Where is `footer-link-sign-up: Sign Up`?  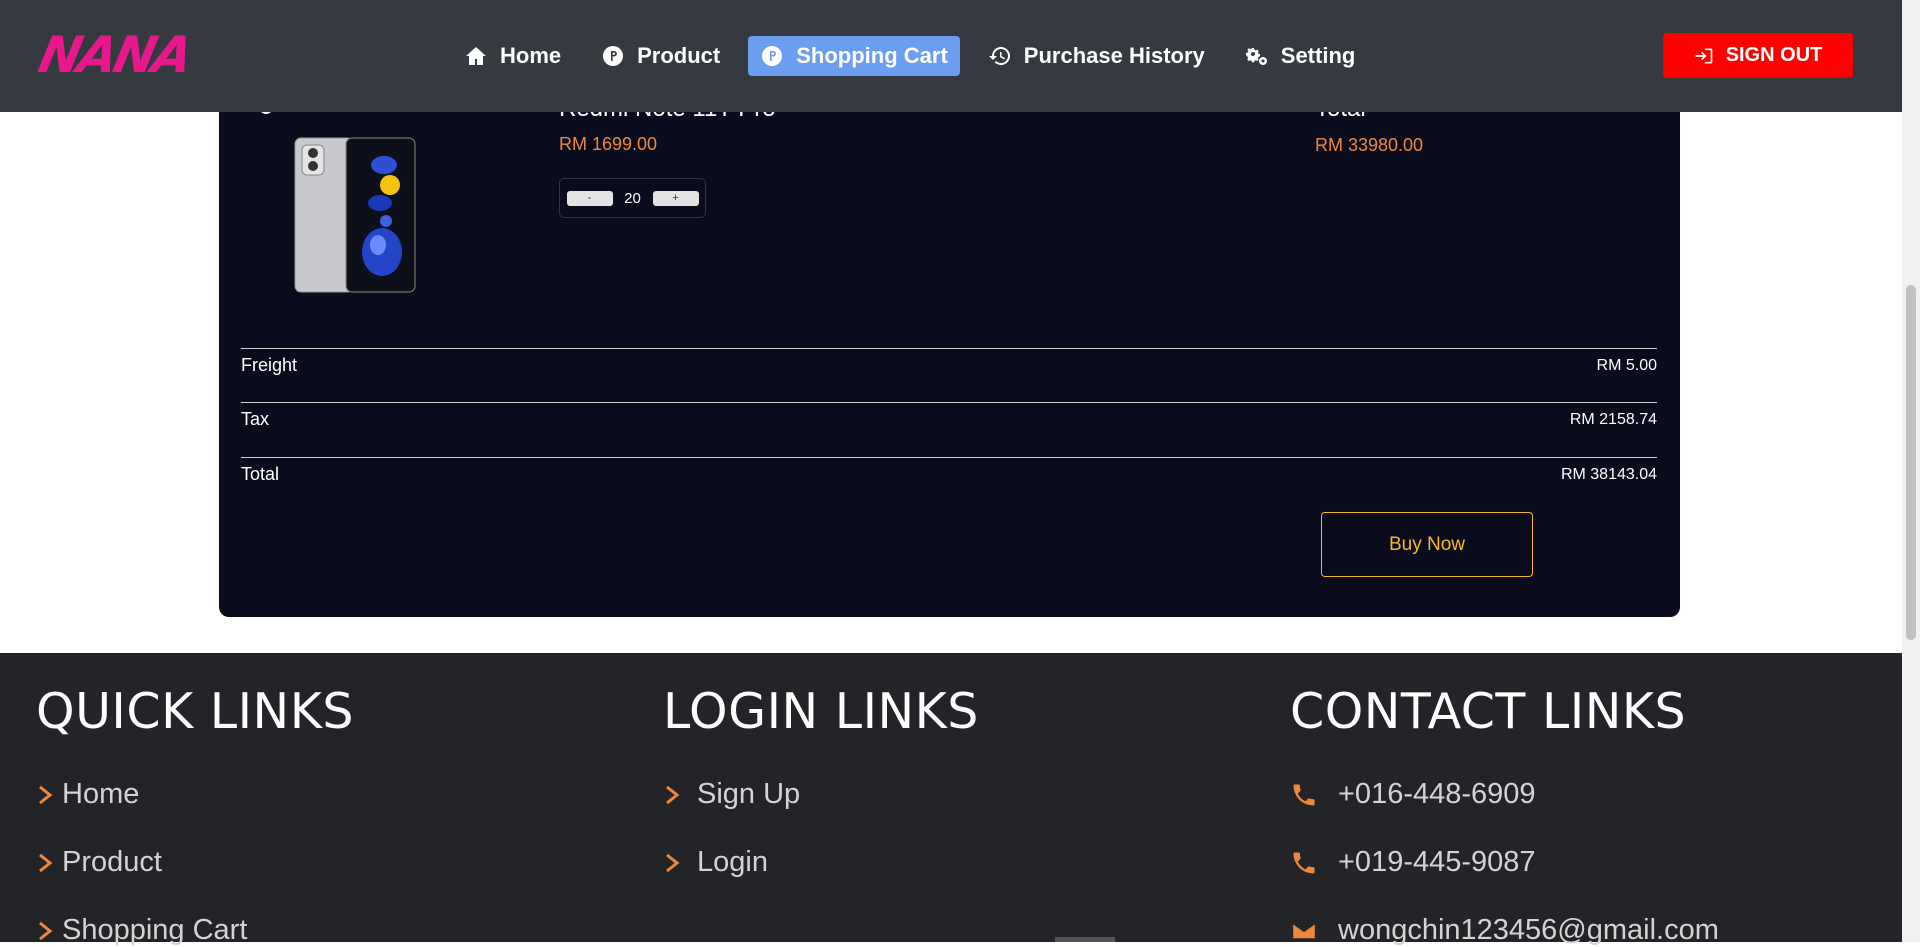 footer-link-sign-up: Sign Up is located at coordinates (731, 794).